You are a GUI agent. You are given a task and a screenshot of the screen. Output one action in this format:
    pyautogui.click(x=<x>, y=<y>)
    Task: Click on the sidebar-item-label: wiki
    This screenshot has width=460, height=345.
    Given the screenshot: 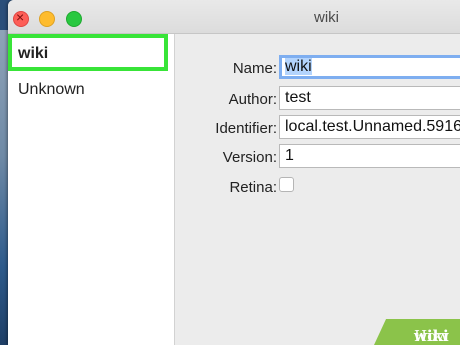 What is the action you would take?
    pyautogui.click(x=33, y=53)
    